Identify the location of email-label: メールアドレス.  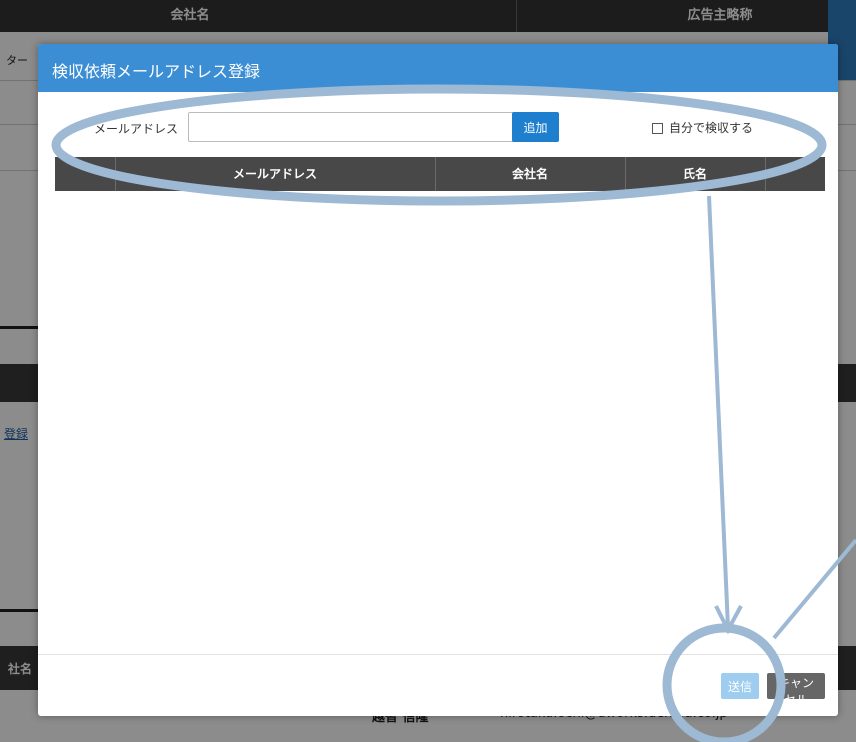
(136, 129).